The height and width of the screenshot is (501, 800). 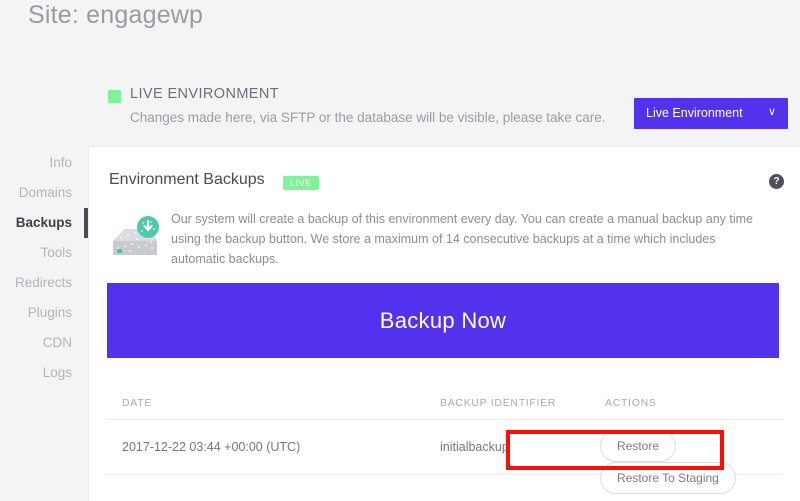 What do you see at coordinates (776, 181) in the screenshot?
I see `question-mark-icon: ?` at bounding box center [776, 181].